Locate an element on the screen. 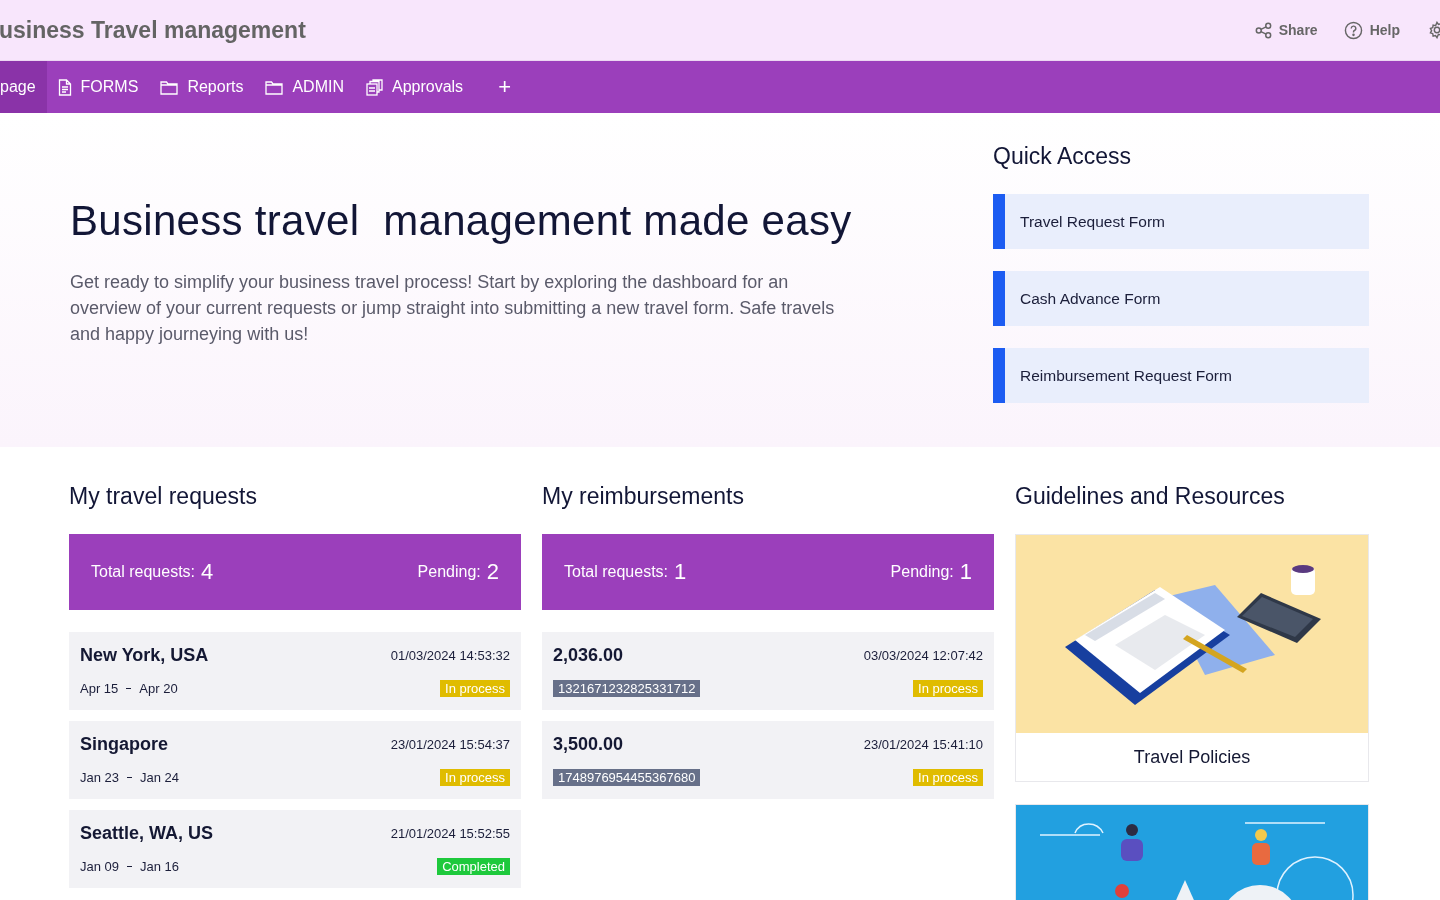  nav-tab: ADMIN is located at coordinates (304, 87).